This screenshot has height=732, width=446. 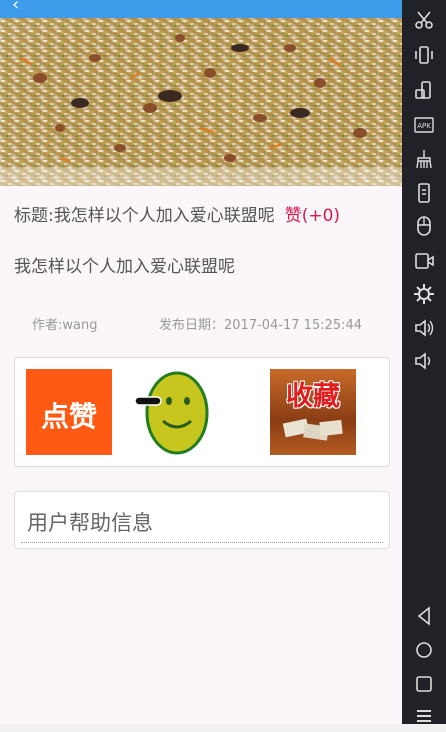 I want to click on nav-home-icon, so click(x=424, y=650).